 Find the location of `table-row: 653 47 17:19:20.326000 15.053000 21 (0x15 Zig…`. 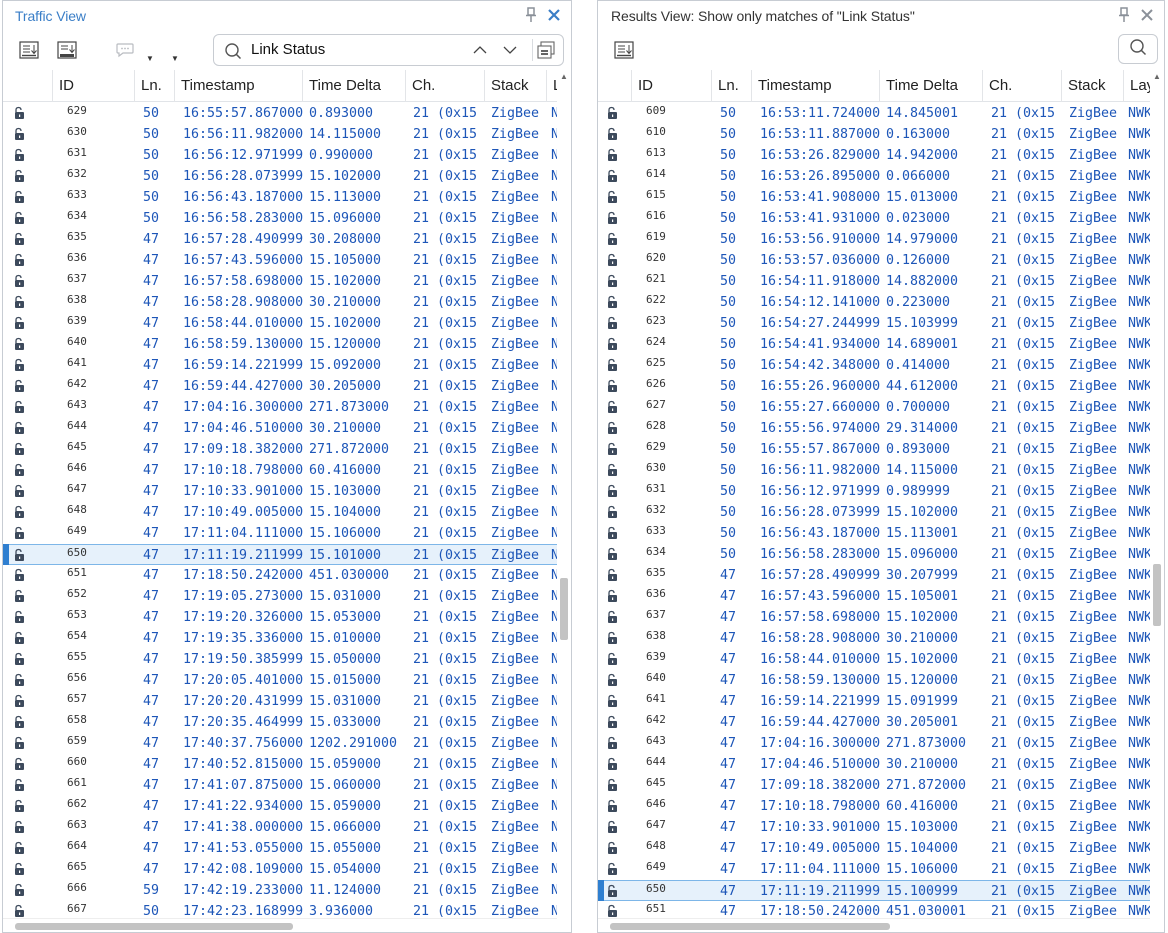

table-row: 653 47 17:19:20.326000 15.053000 21 (0x15 Zig… is located at coordinates (280, 617).